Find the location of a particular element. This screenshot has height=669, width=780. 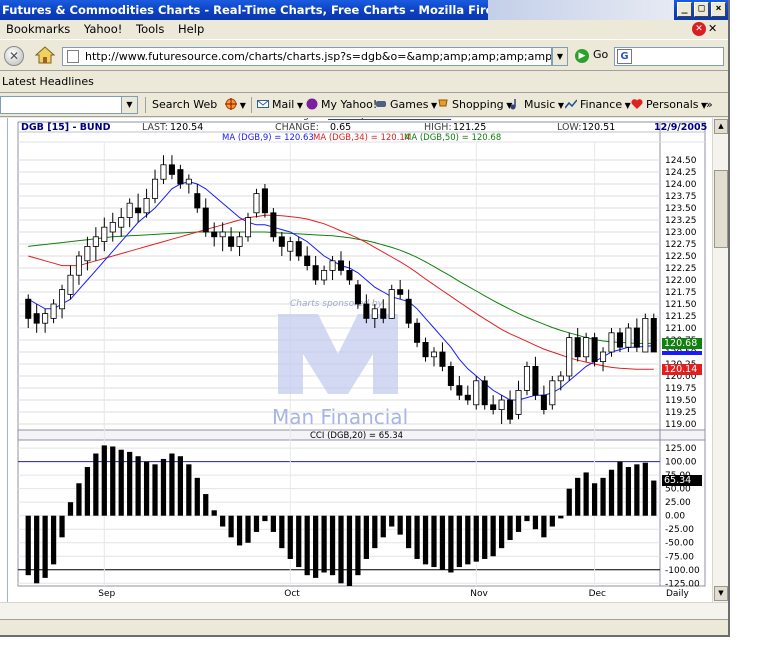

go-button-label: Go is located at coordinates (600, 54).